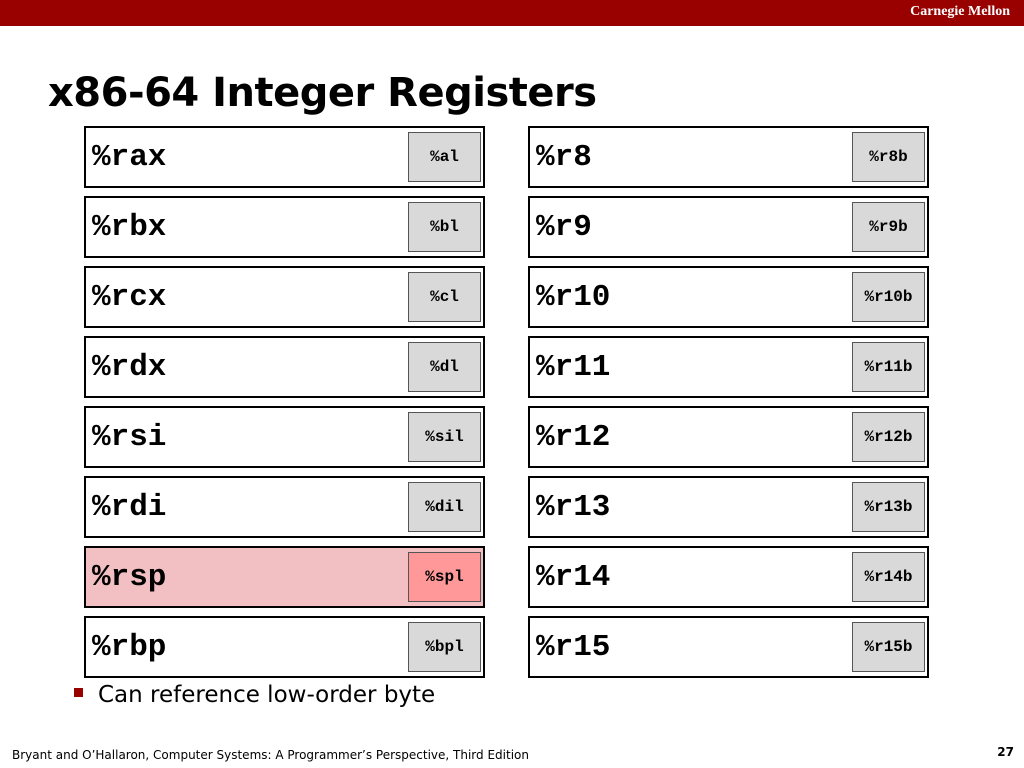 The width and height of the screenshot is (1024, 768). Describe the element at coordinates (444, 297) in the screenshot. I see `low-byte-box: %cl` at that location.